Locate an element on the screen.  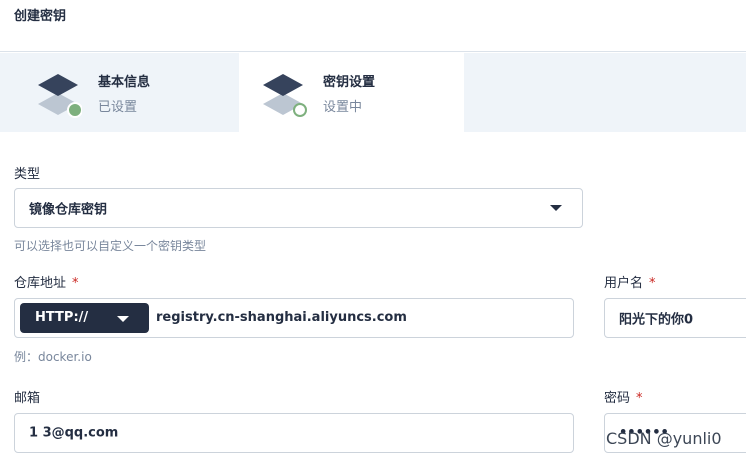
username-label: 用户名 * is located at coordinates (630, 283).